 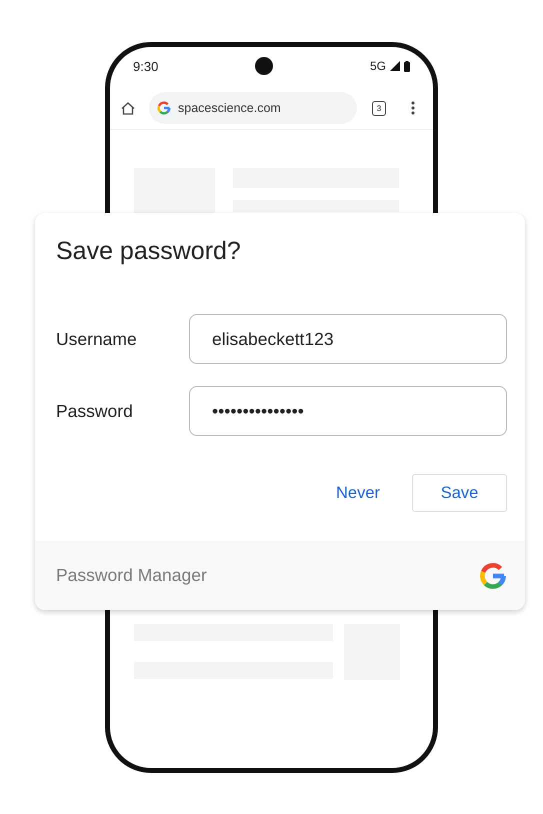 I want to click on address-bar: spacescience.com, so click(x=253, y=108).